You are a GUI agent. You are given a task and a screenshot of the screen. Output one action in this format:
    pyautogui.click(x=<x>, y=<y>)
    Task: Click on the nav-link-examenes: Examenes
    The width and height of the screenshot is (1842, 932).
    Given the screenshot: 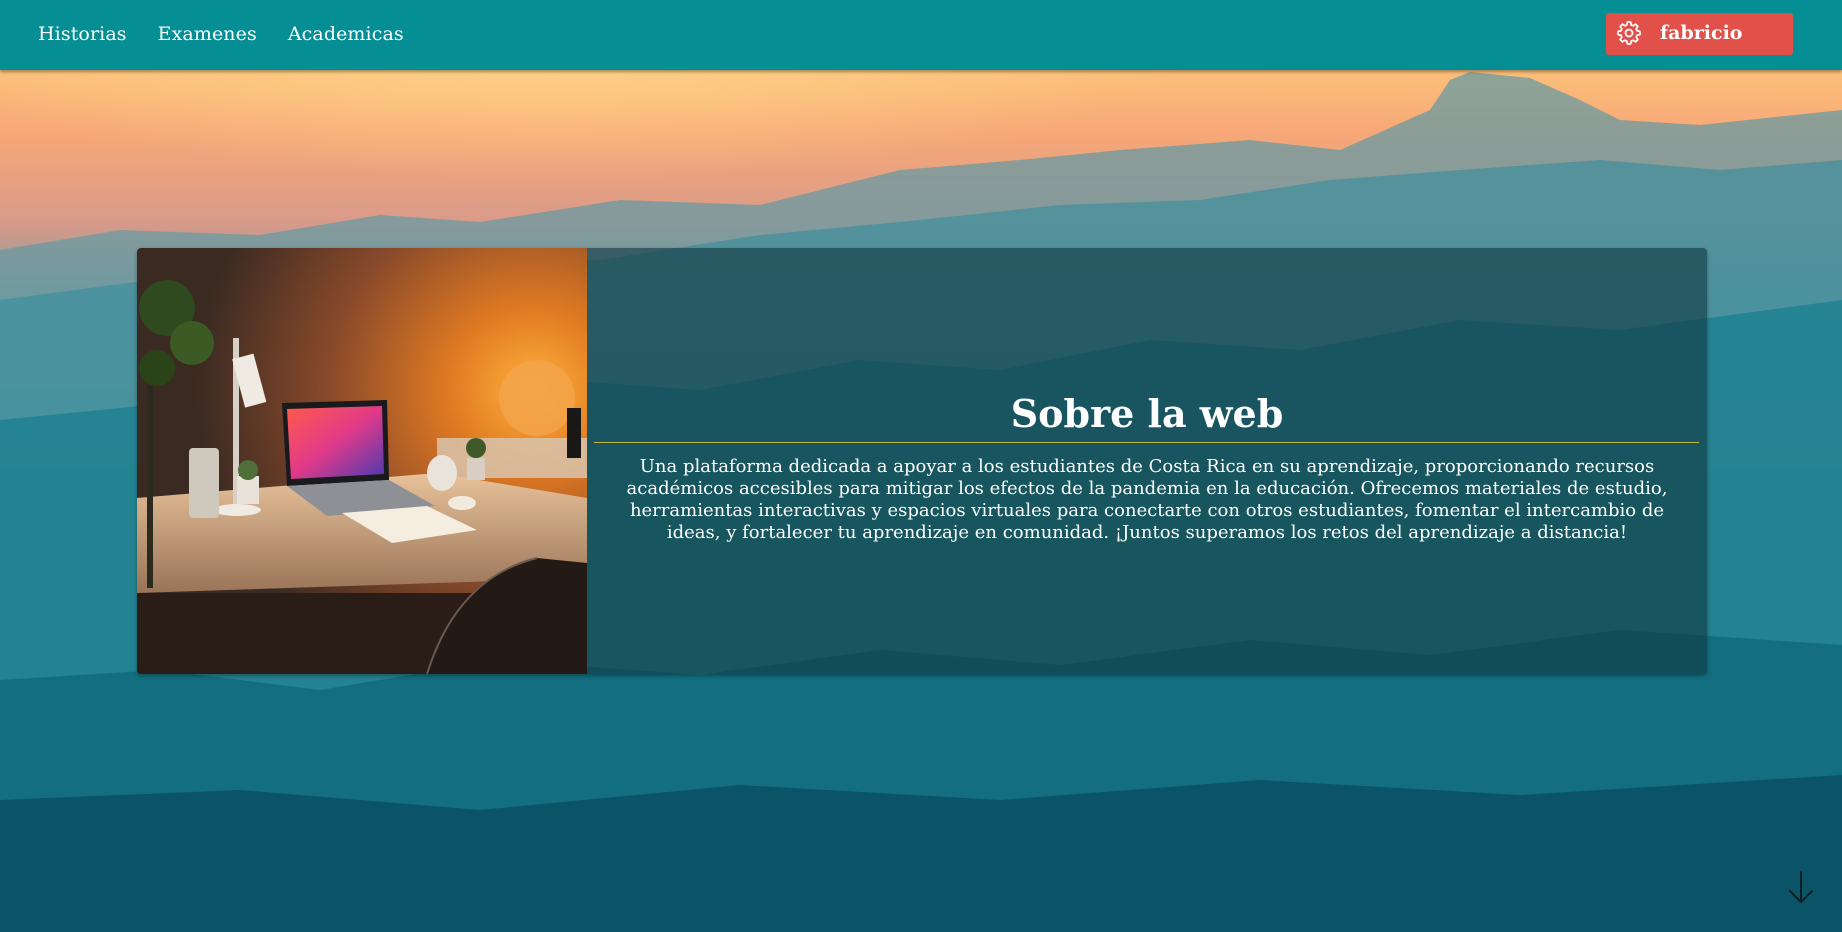 What is the action you would take?
    pyautogui.click(x=207, y=34)
    